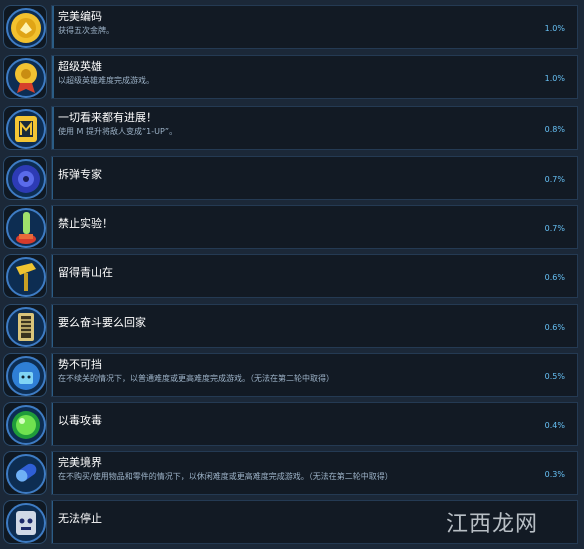 Image resolution: width=584 pixels, height=549 pixels. Describe the element at coordinates (25, 77) in the screenshot. I see `hero-medal-icon` at that location.